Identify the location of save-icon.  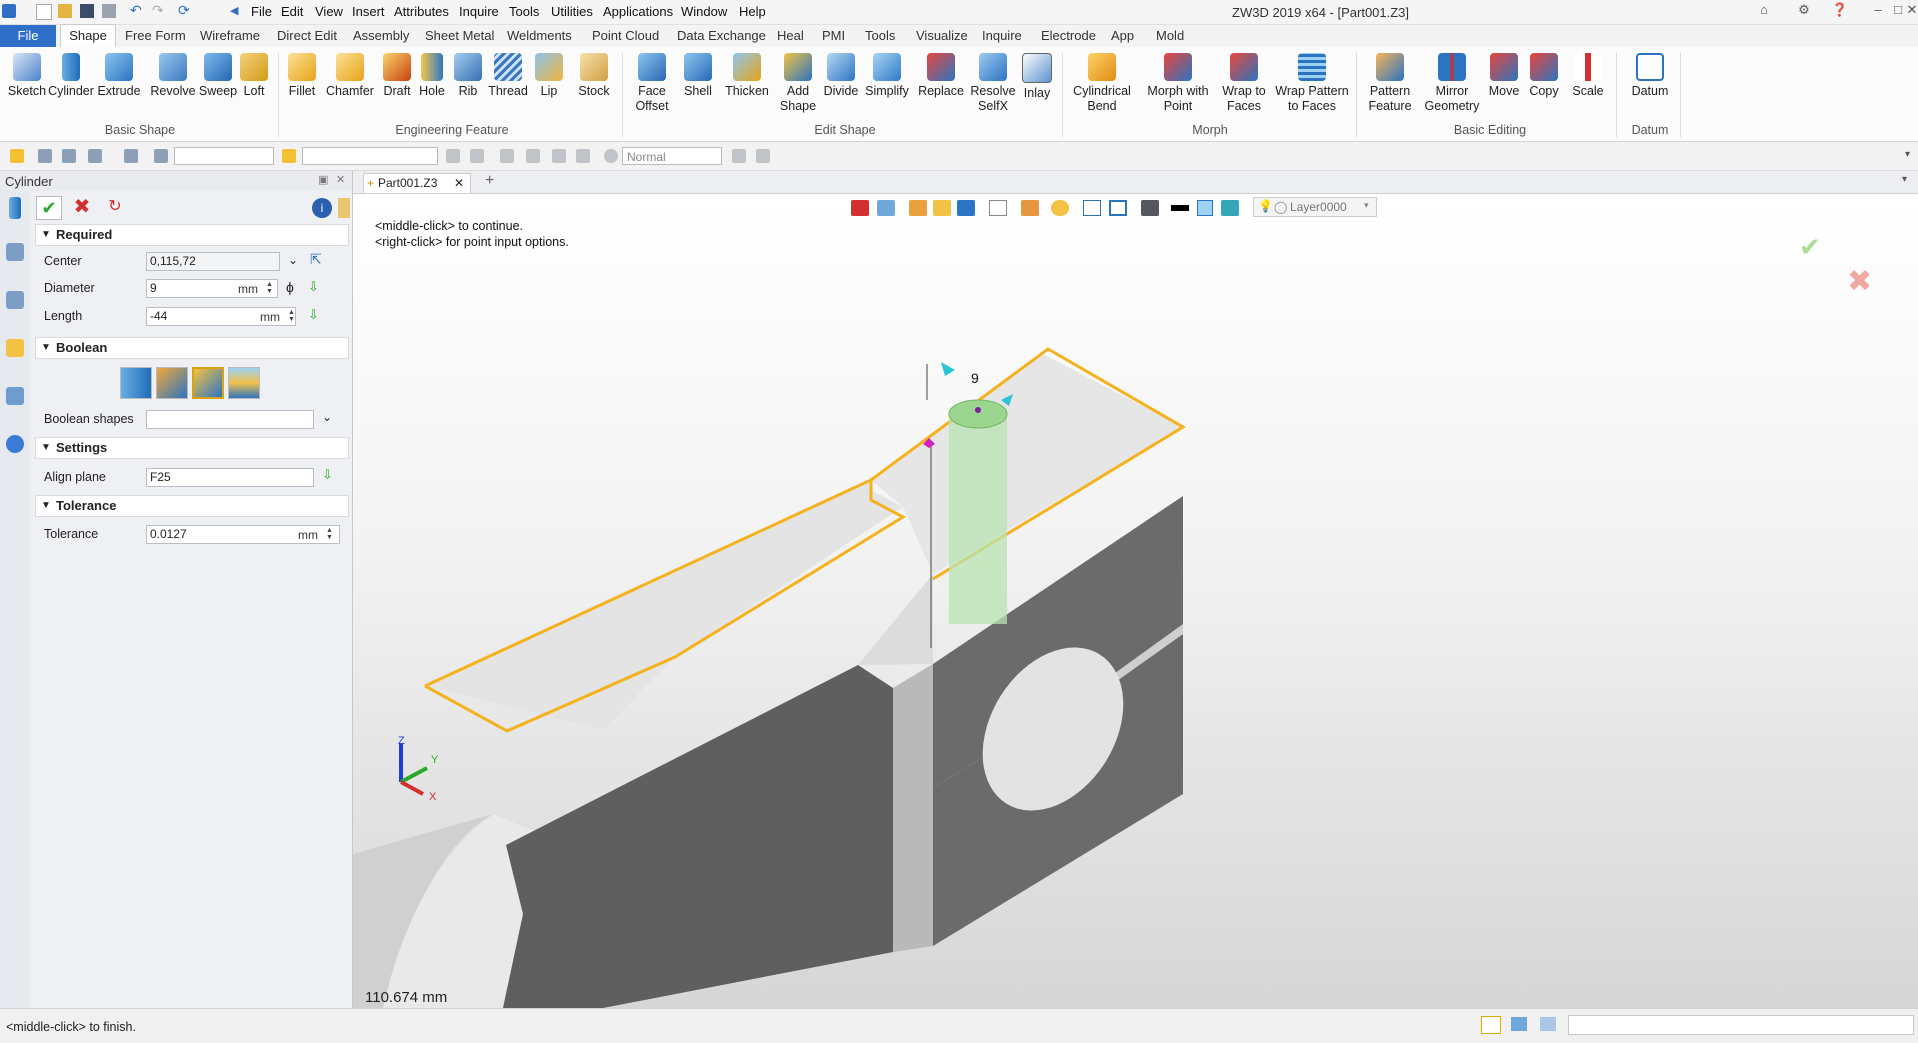
(87, 11).